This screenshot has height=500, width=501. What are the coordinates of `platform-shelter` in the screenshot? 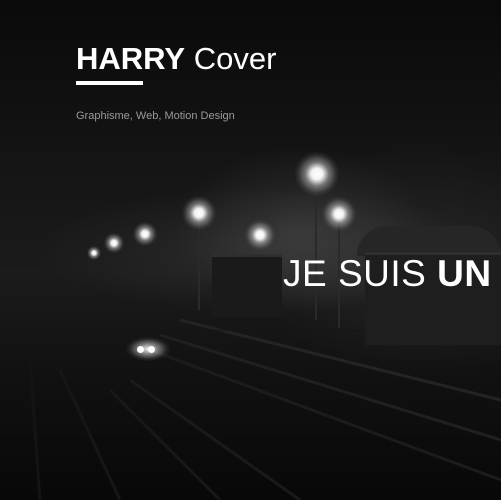 It's located at (247, 285).